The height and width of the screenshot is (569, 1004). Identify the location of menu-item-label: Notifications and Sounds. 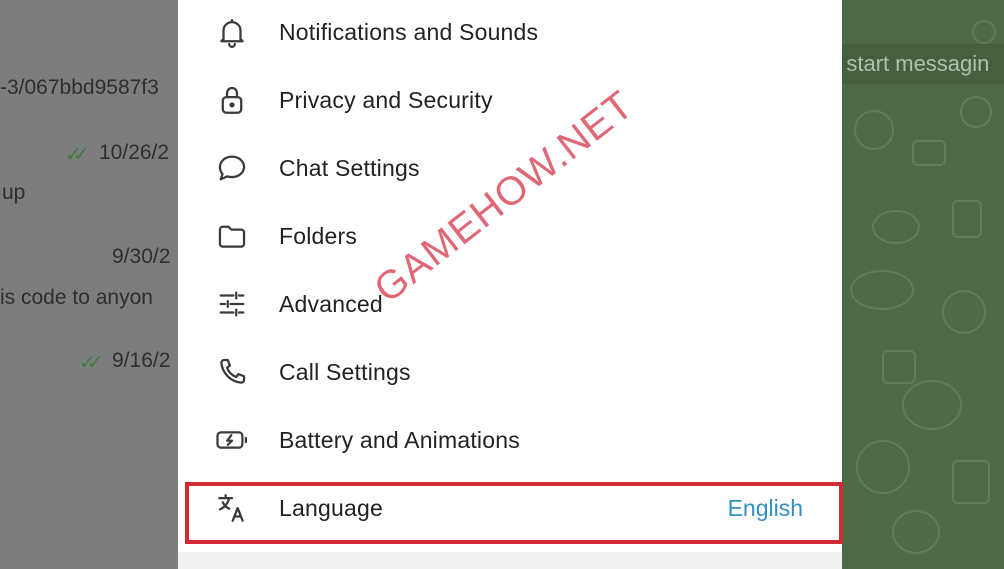
(409, 31).